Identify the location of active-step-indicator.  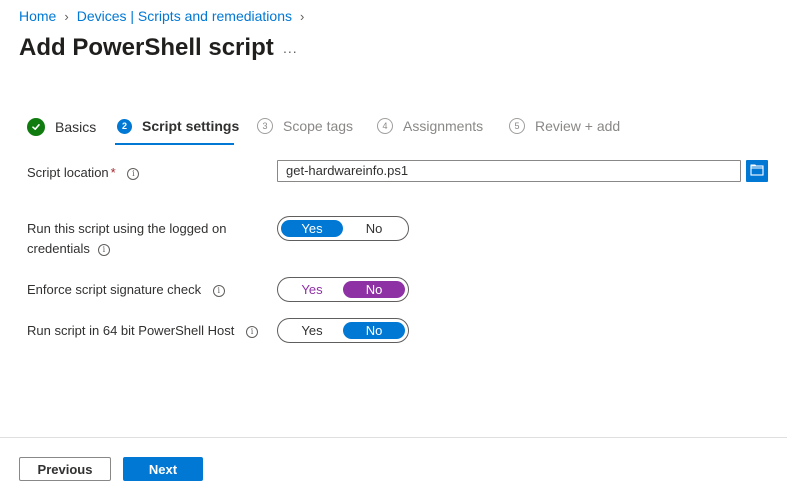
(174, 144).